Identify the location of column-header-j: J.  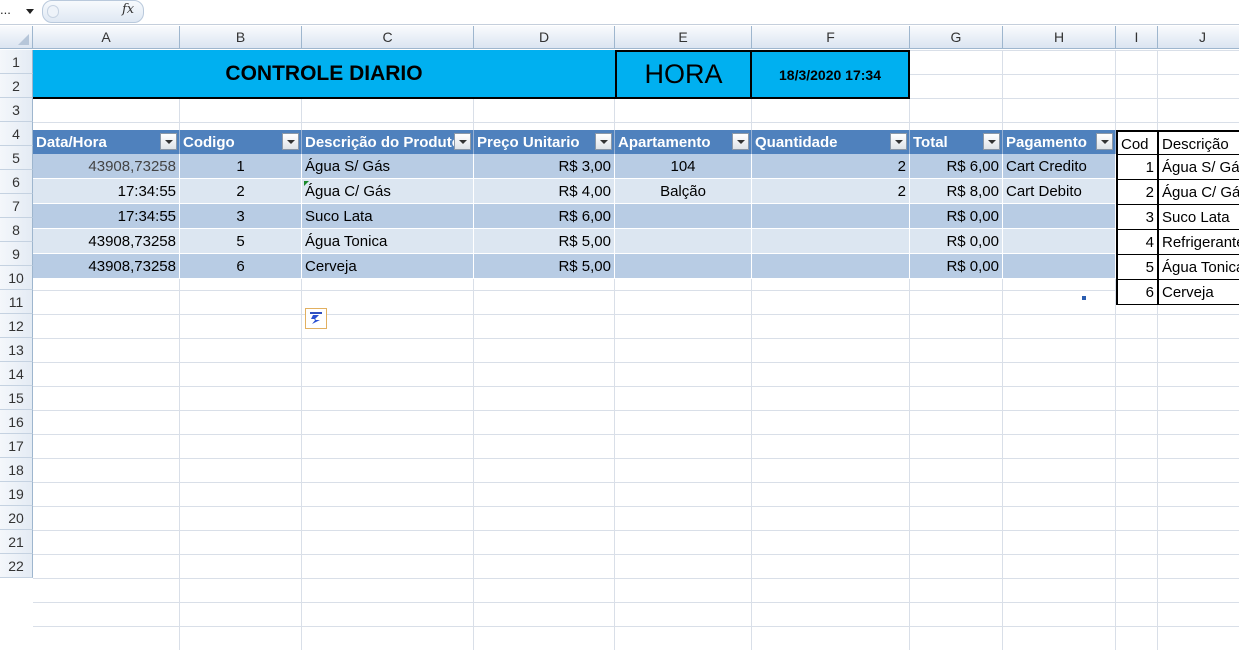
(1198, 37).